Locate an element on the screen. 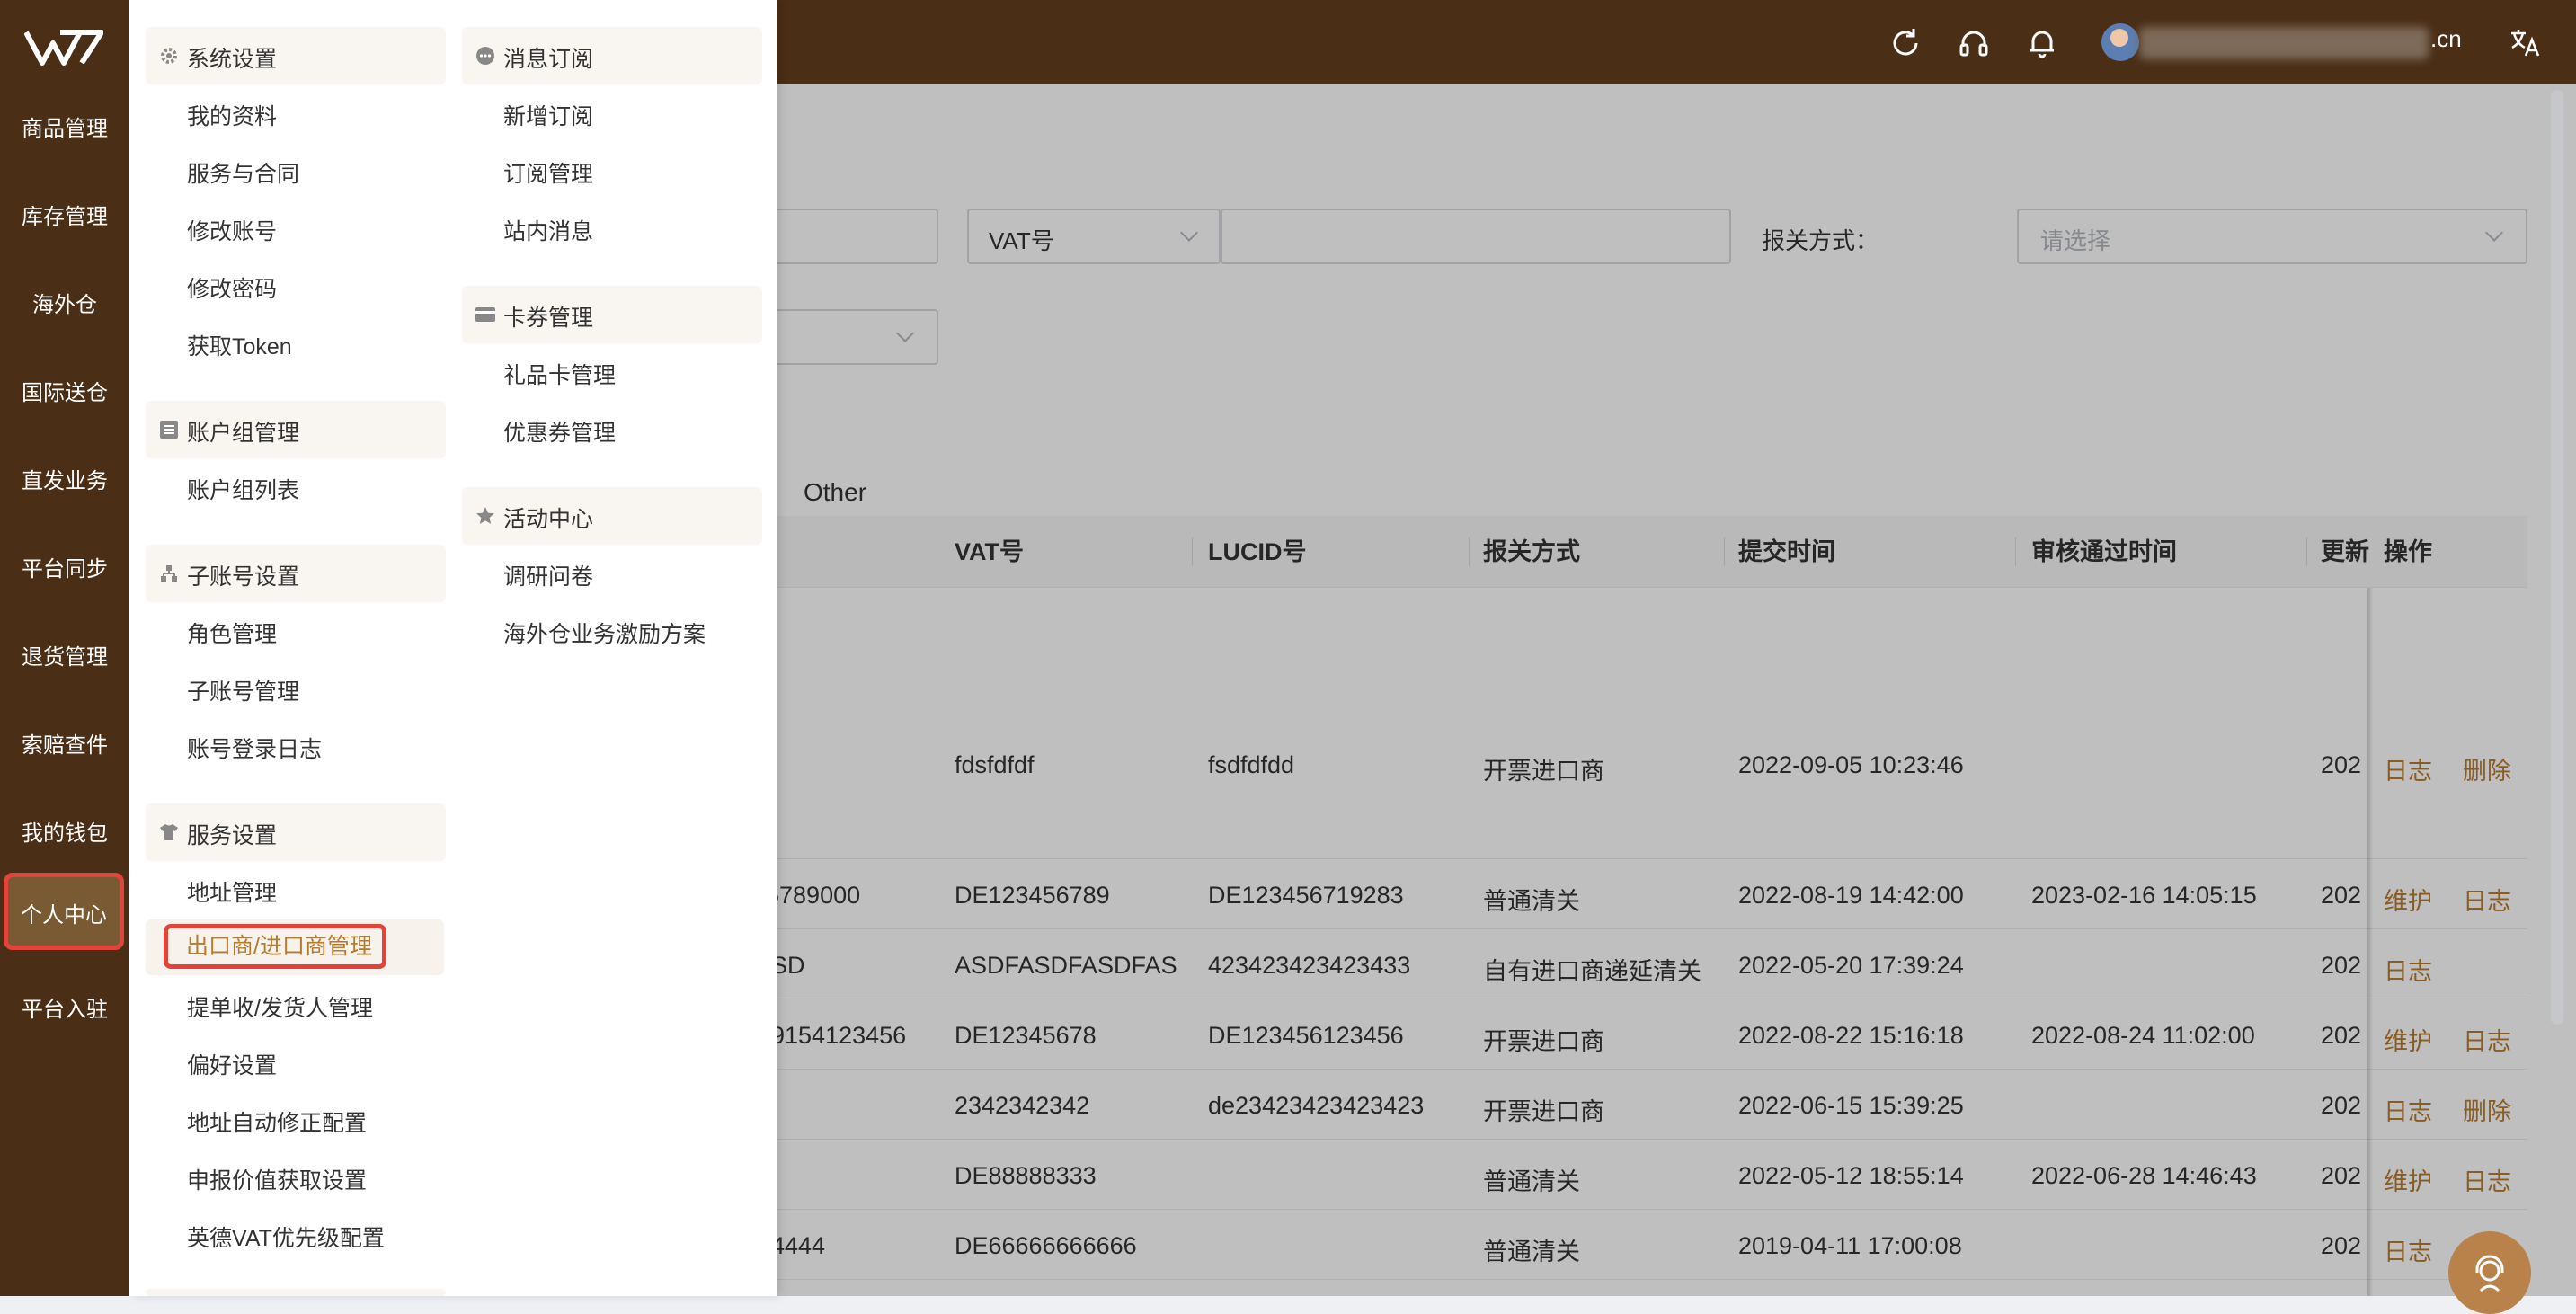  card-icon is located at coordinates (485, 315).